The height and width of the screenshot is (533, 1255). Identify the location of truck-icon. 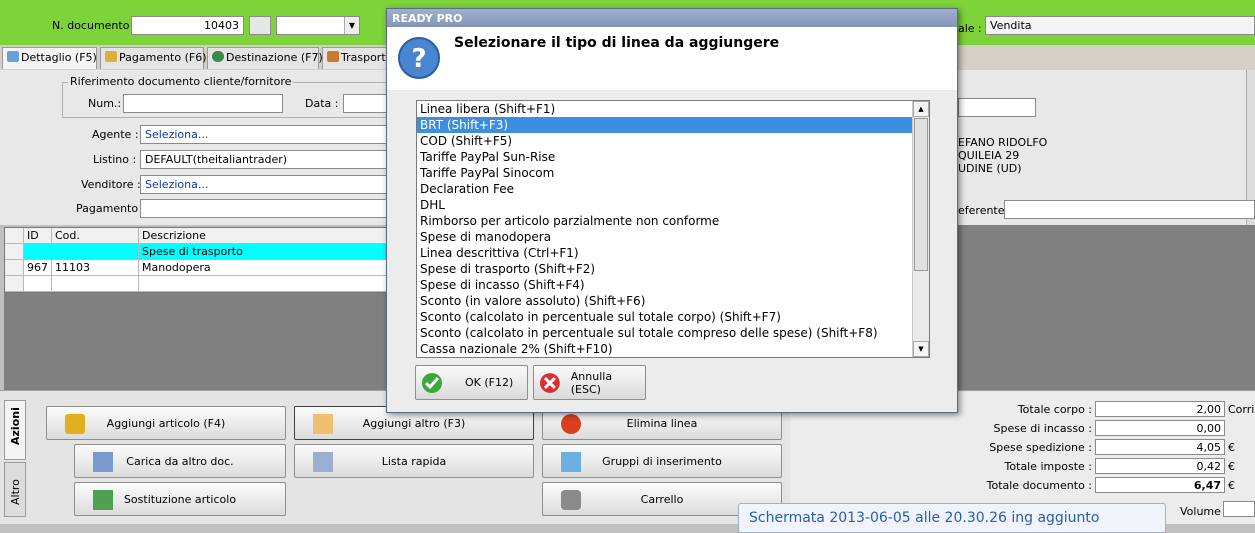
(333, 56).